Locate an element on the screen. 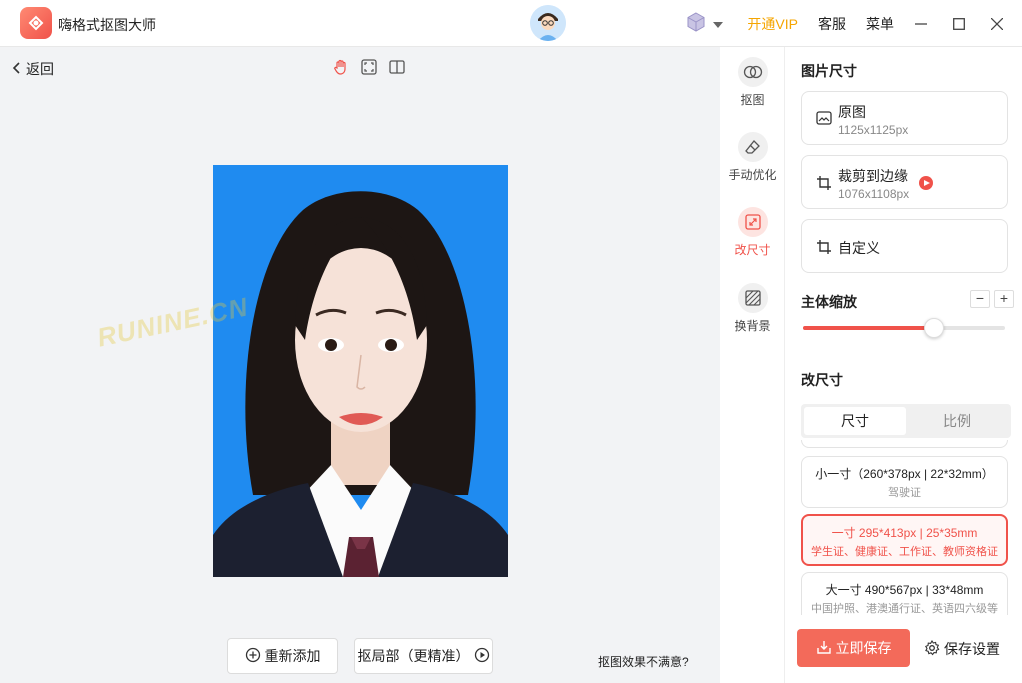  hand-icon is located at coordinates (341, 67).